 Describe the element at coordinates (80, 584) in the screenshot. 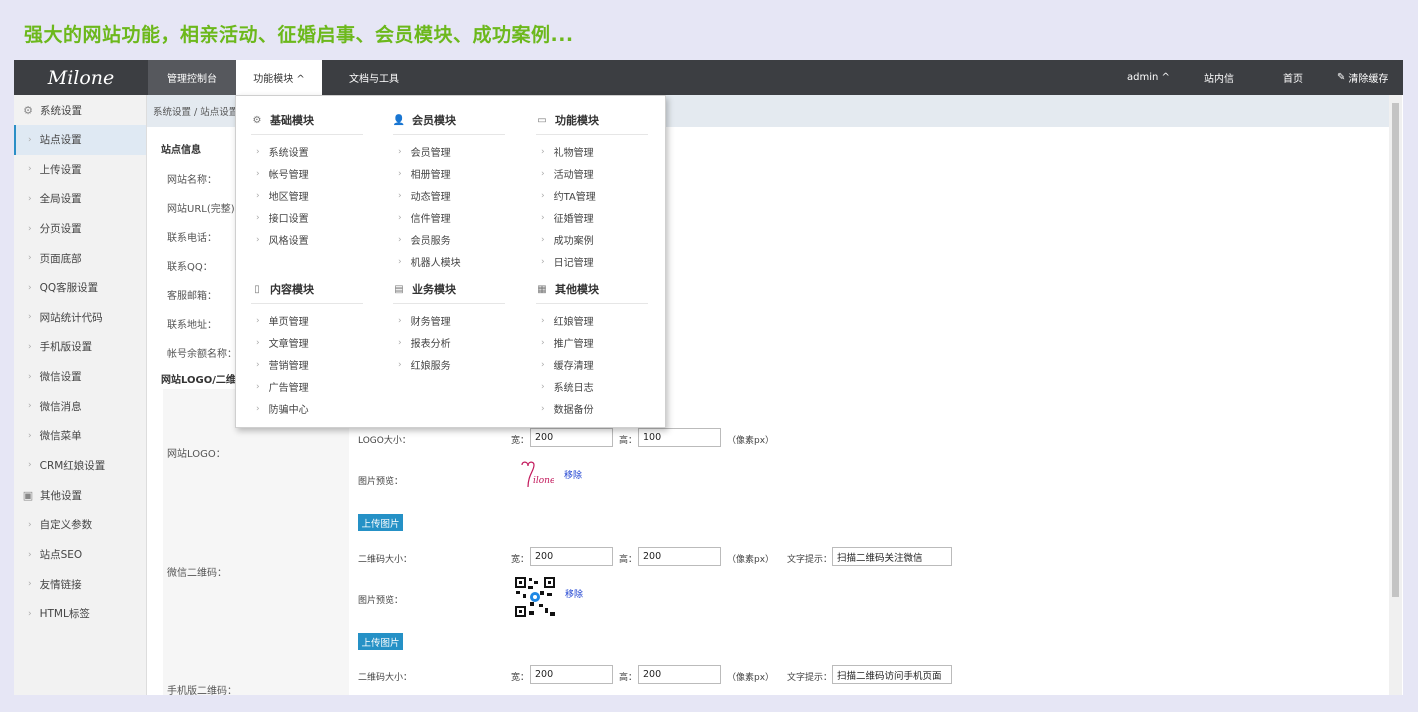

I see `sidebar-item-links: › 友情链接` at that location.